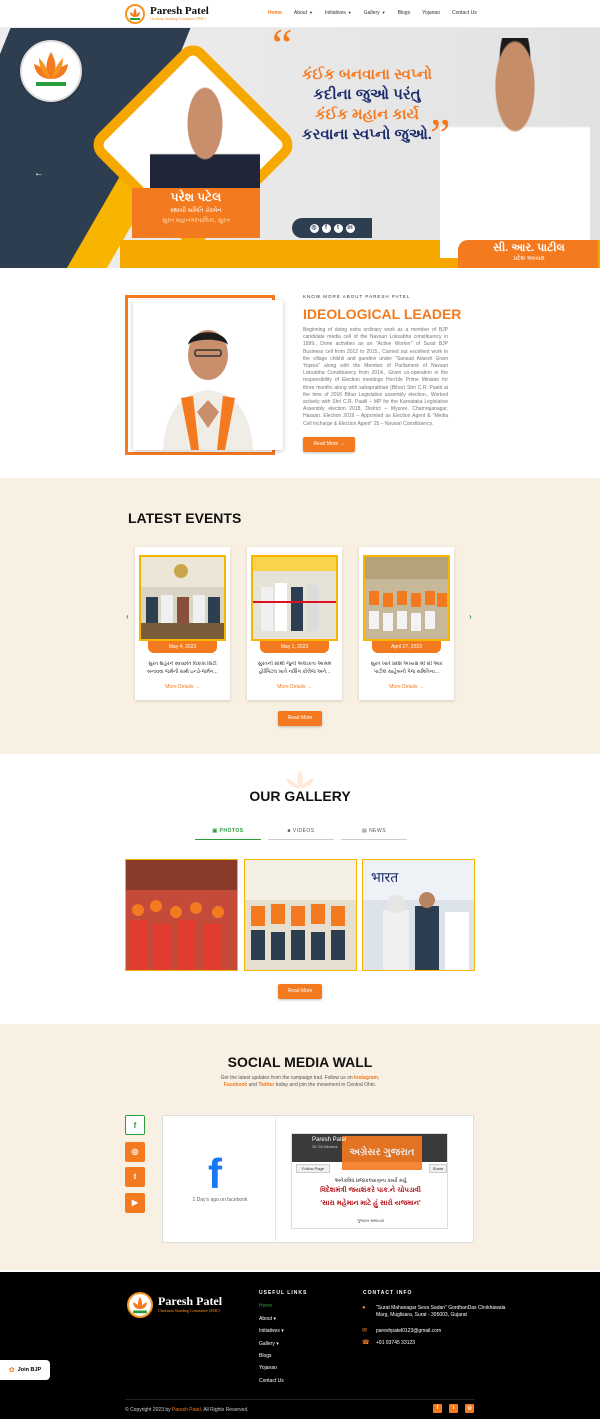 The width and height of the screenshot is (600, 1419). What do you see at coordinates (294, 647) in the screenshot?
I see `event-date: May 1, 2023` at bounding box center [294, 647].